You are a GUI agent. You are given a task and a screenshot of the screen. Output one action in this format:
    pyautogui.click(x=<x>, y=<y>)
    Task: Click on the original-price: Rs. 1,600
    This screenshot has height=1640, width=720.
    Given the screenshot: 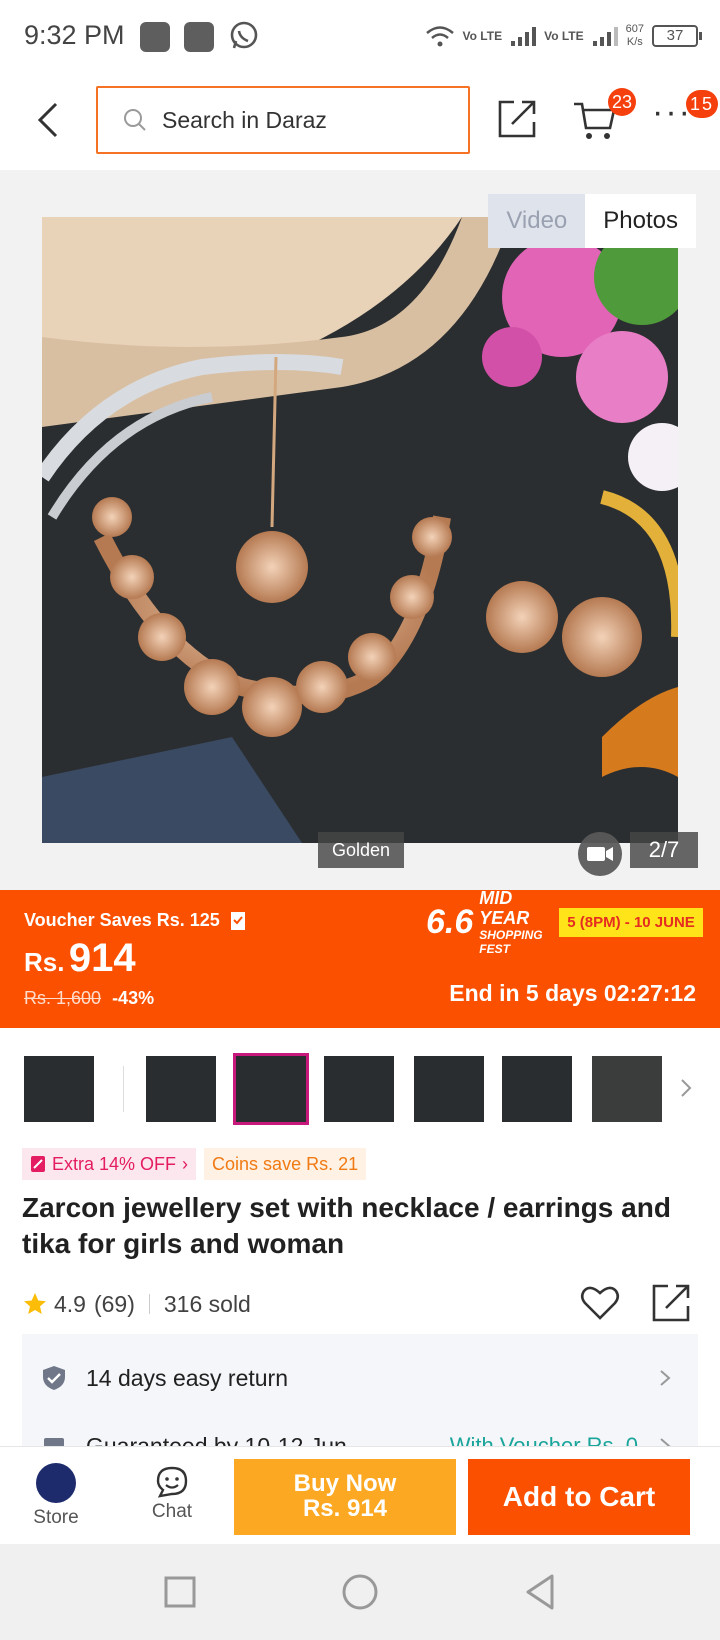 What is the action you would take?
    pyautogui.click(x=63, y=998)
    